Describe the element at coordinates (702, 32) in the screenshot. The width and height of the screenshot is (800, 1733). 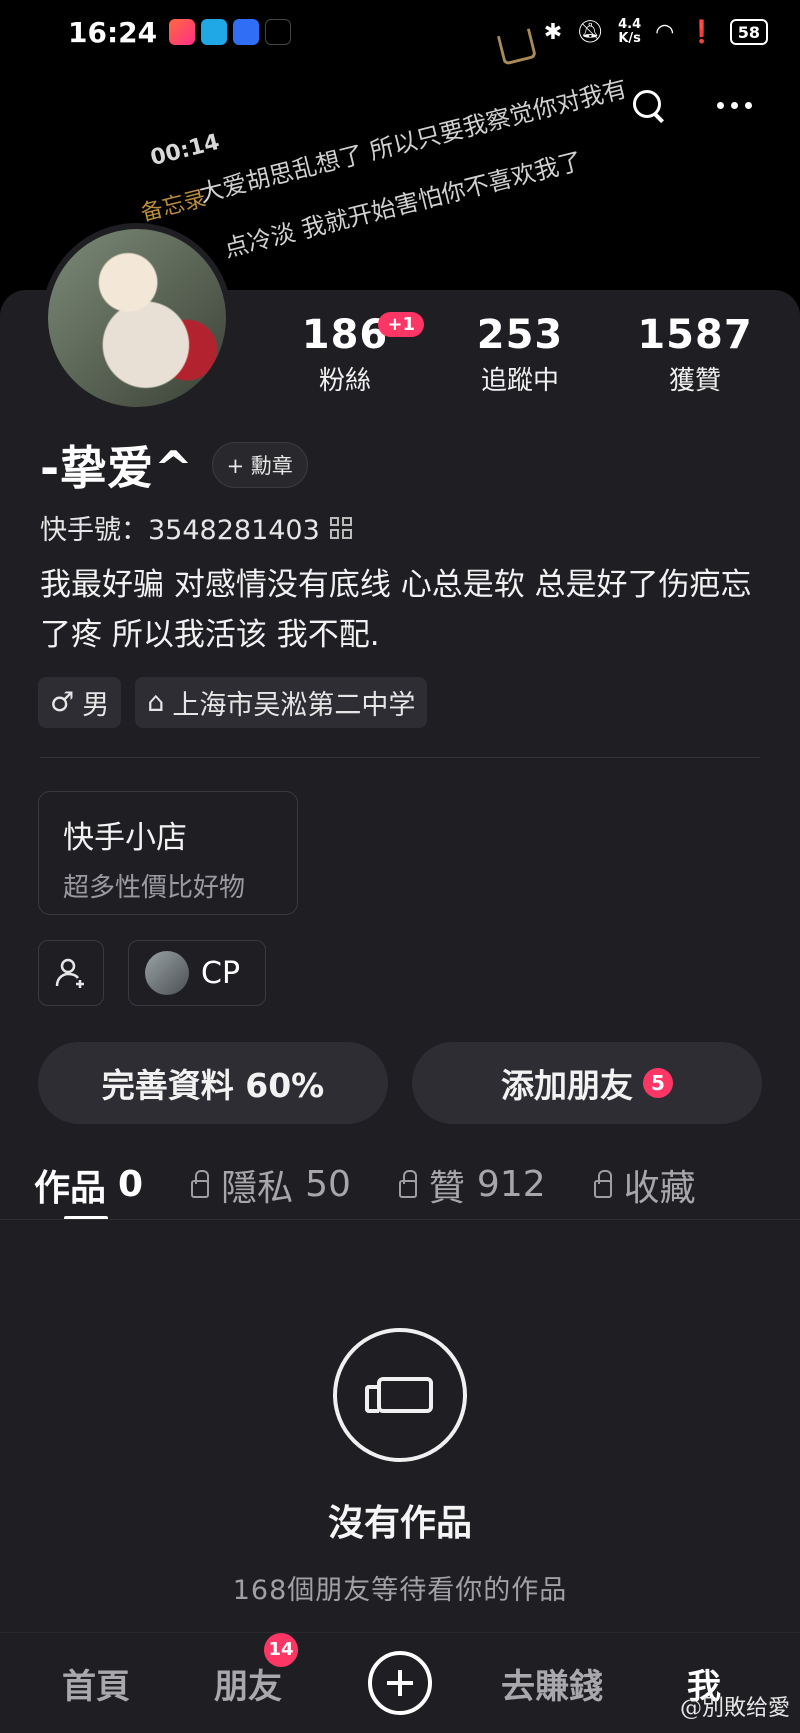
I see `alert-icon: ❗` at that location.